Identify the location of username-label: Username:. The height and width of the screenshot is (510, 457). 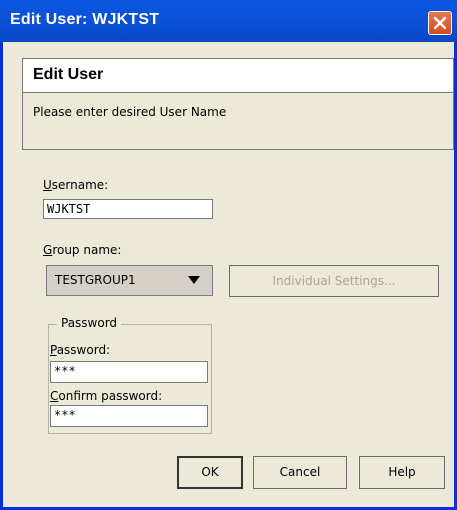
(75, 185).